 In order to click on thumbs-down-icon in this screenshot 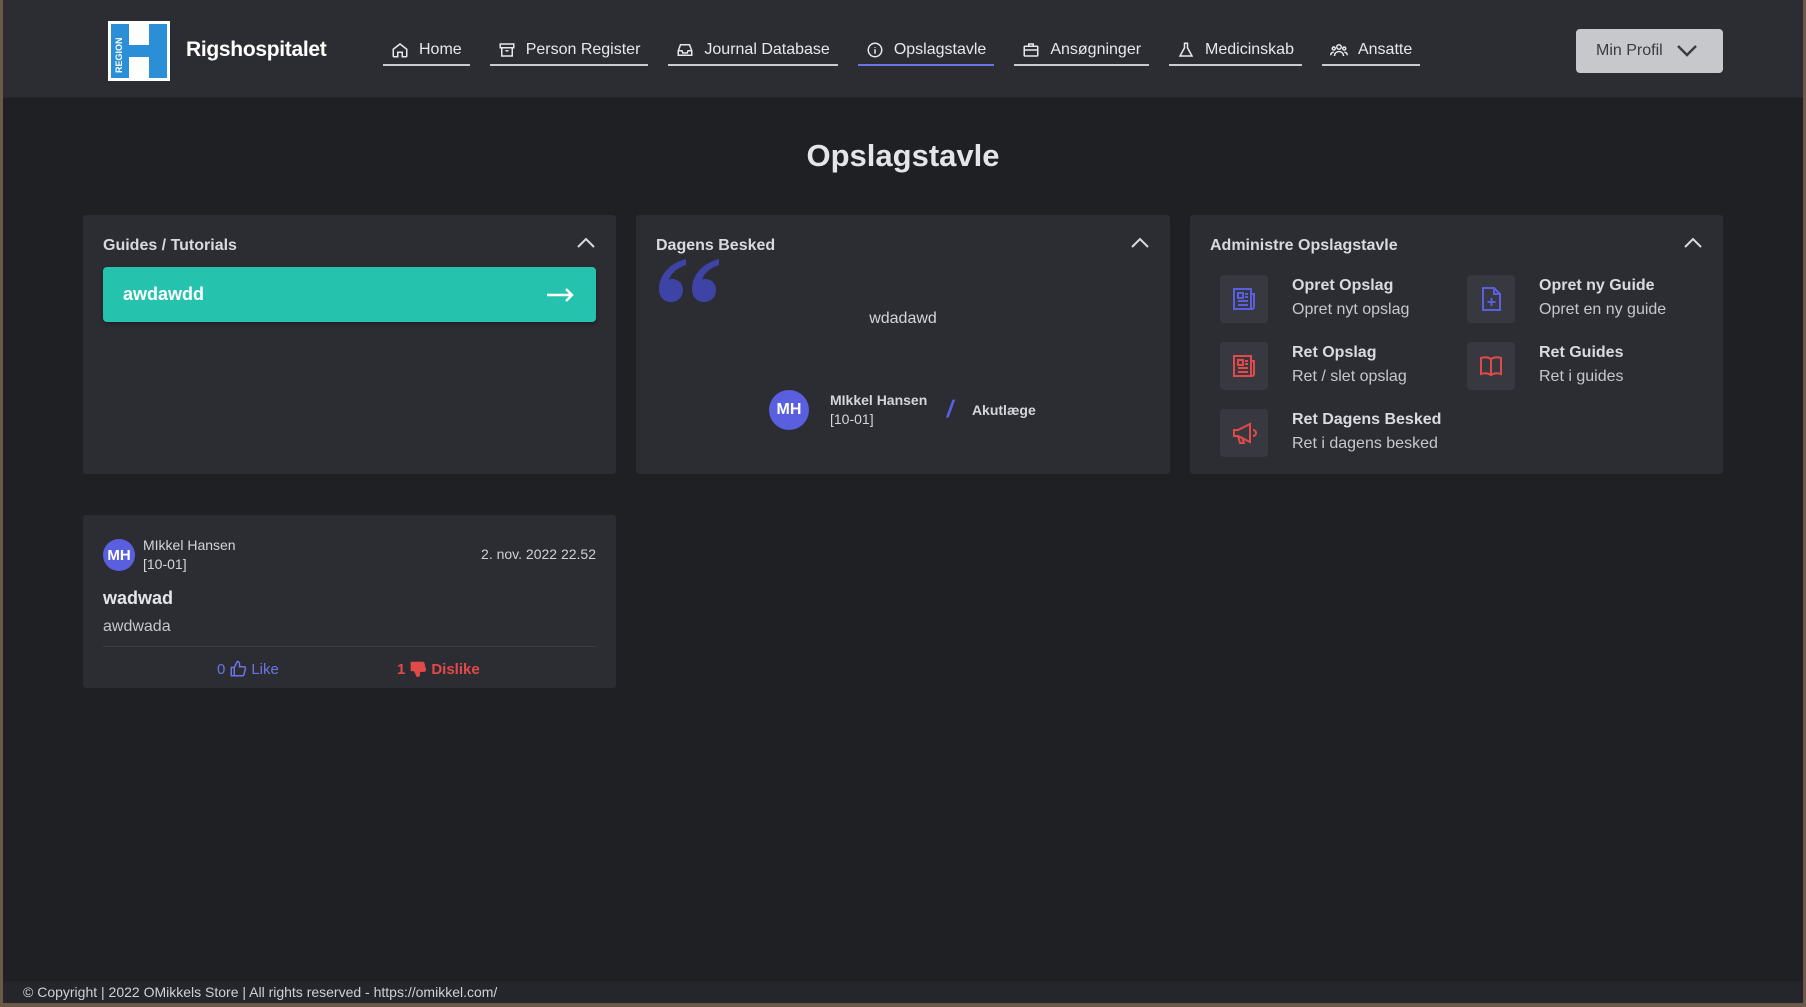, I will do `click(419, 669)`.